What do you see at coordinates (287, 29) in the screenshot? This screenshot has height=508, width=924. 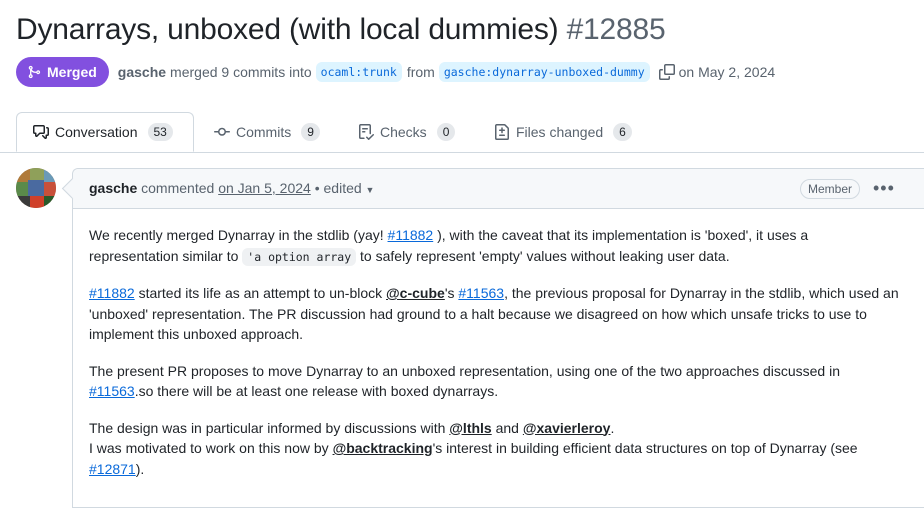 I see `pr-title: Dynarrays, unboxed (with local dummies)` at bounding box center [287, 29].